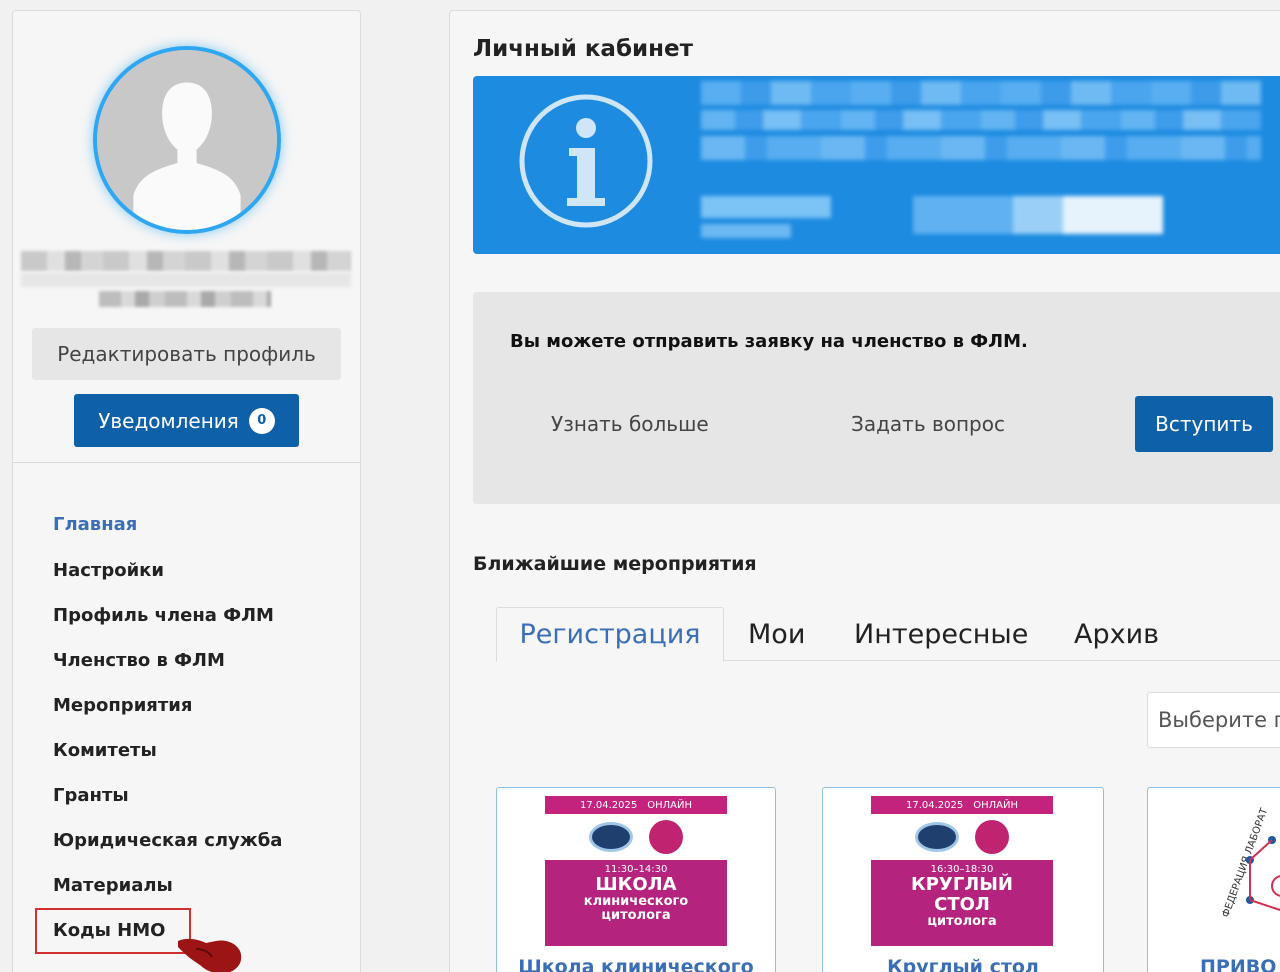 The image size is (1280, 972). Describe the element at coordinates (1214, 964) in the screenshot. I see `event-card-title: ПРИВО` at that location.